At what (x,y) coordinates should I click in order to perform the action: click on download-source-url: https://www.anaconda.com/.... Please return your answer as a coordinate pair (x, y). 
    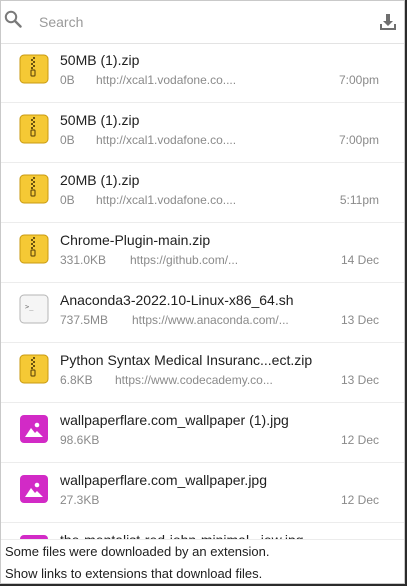
    Looking at the image, I should click on (210, 320).